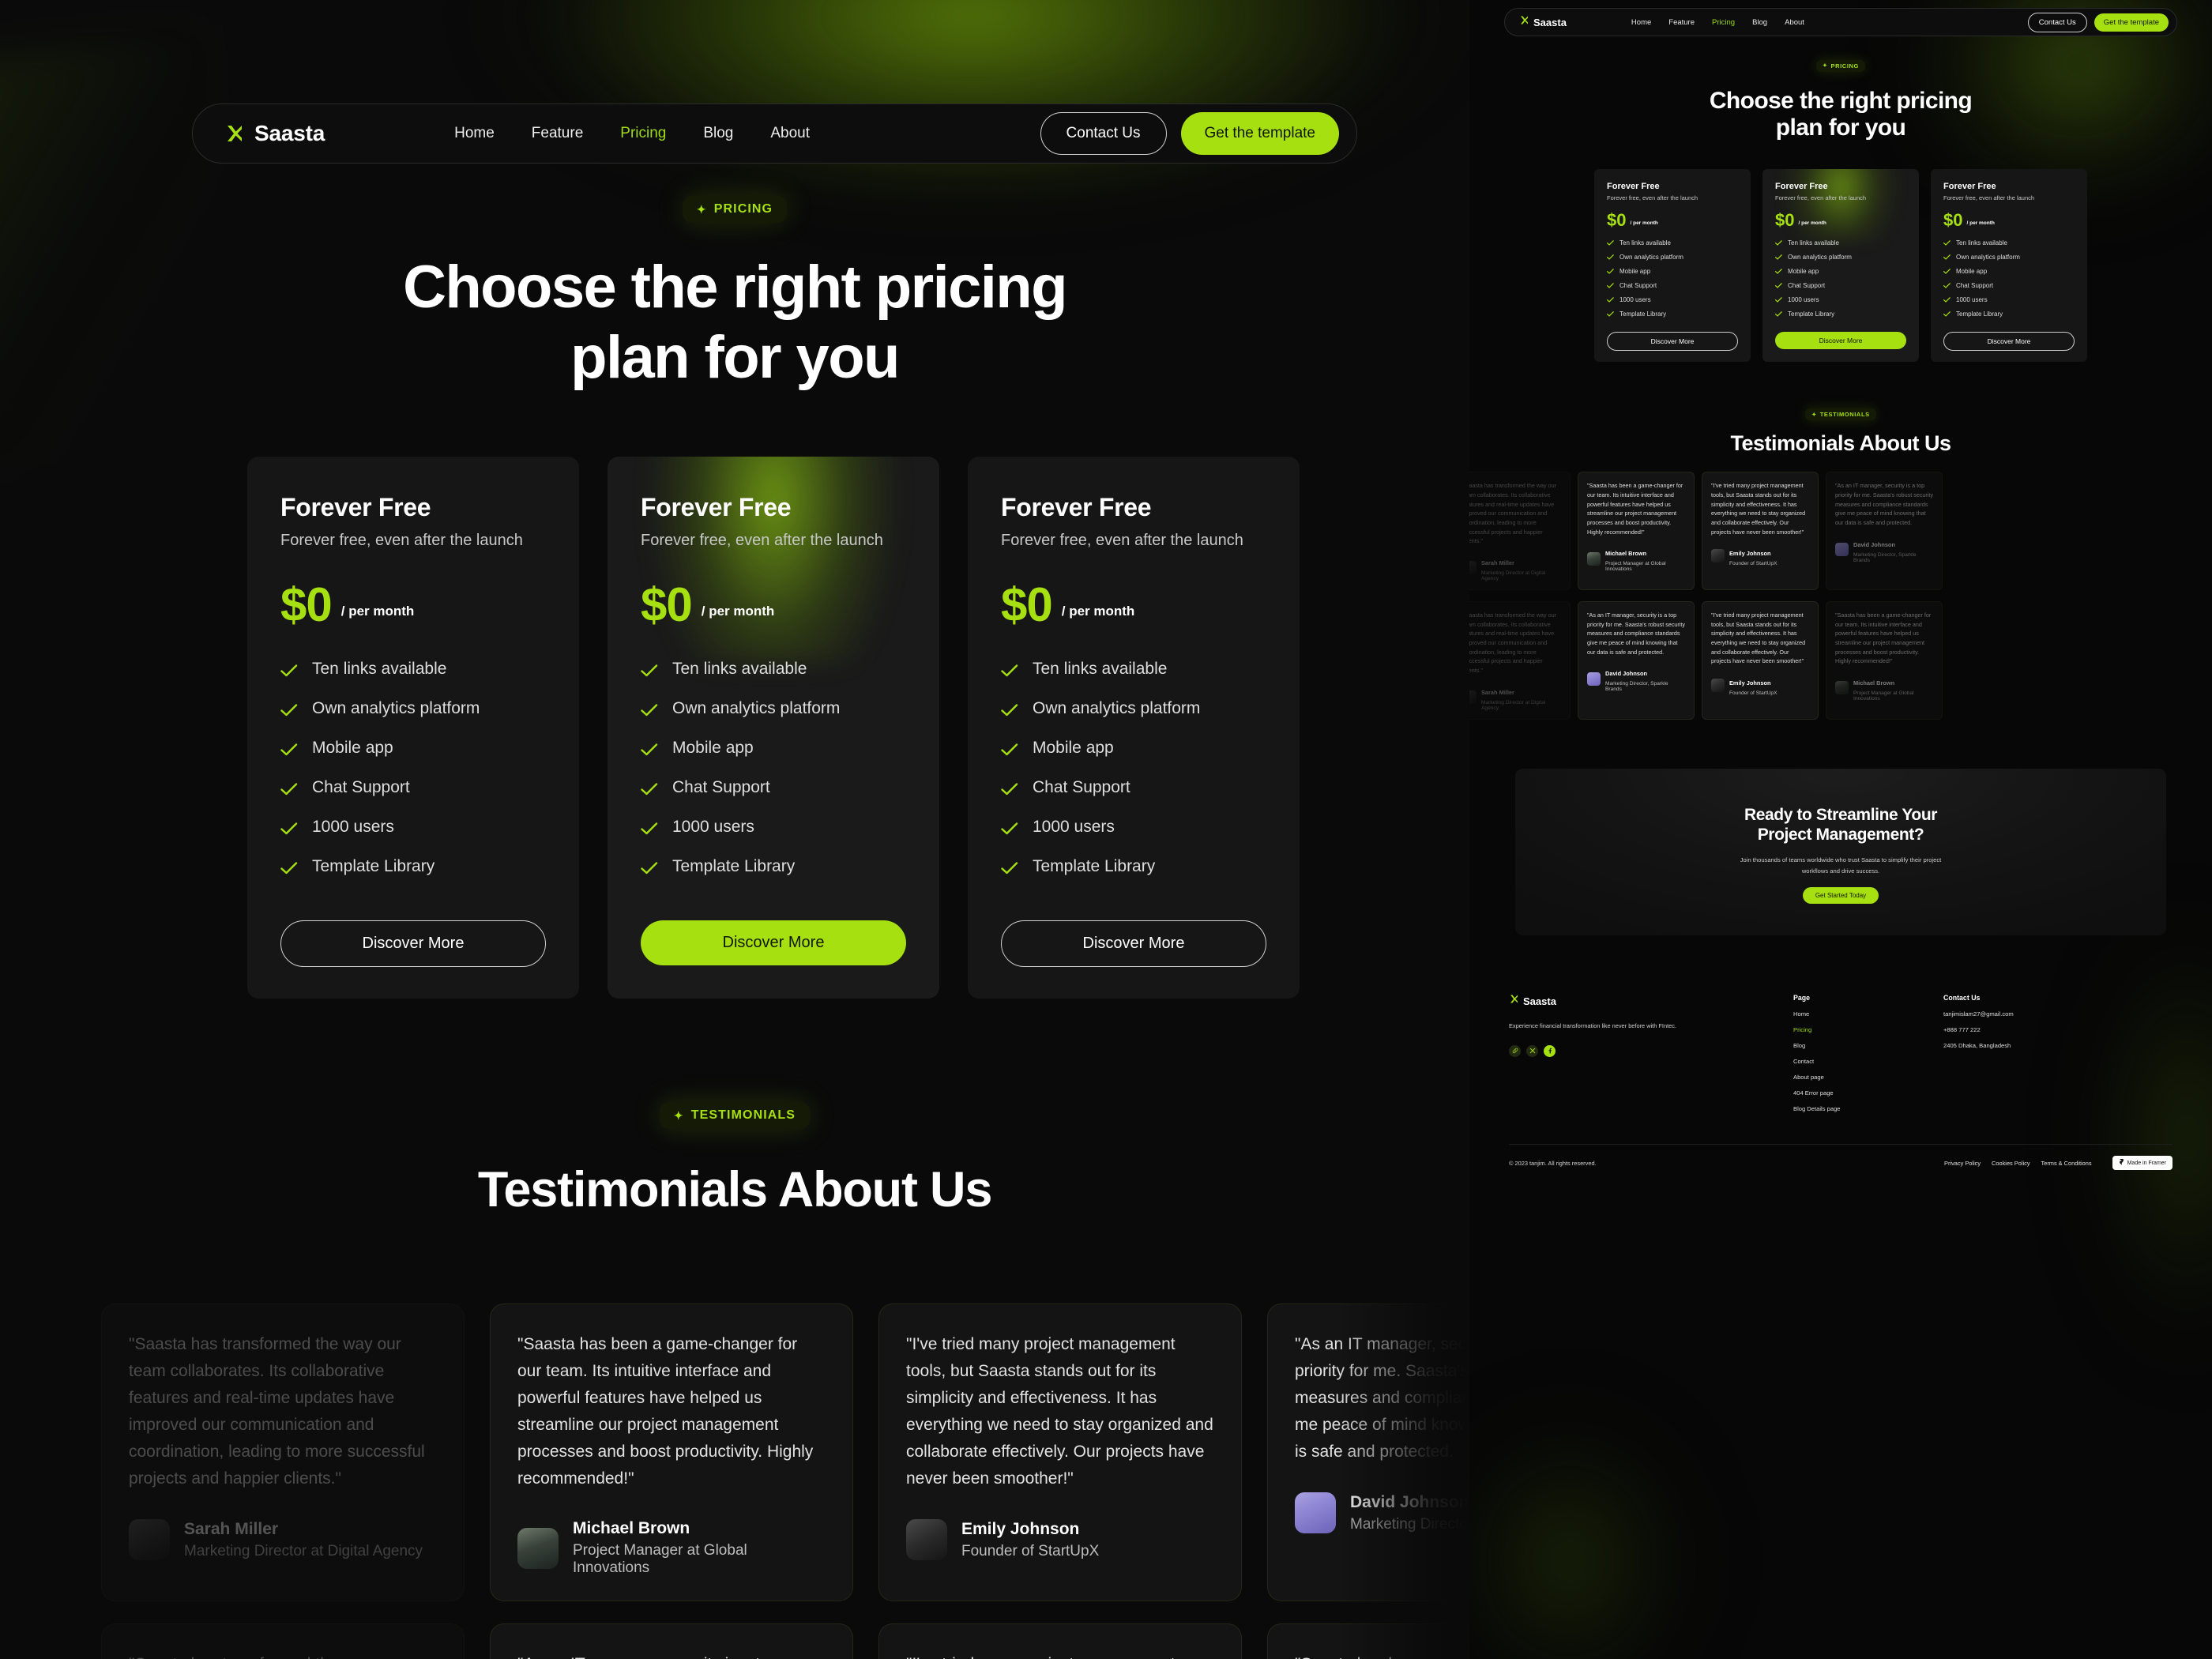 Image resolution: width=2212 pixels, height=1659 pixels. Describe the element at coordinates (1963, 1164) in the screenshot. I see `footer-privacy-policy: Privacy Policy` at that location.